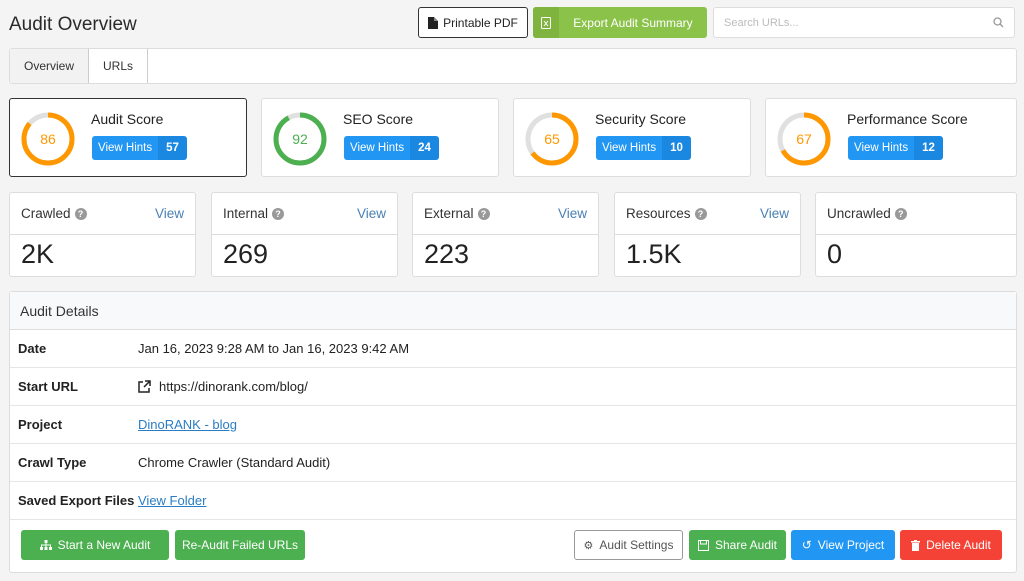 The image size is (1024, 581). What do you see at coordinates (928, 148) in the screenshot?
I see `hints-count: 12` at bounding box center [928, 148].